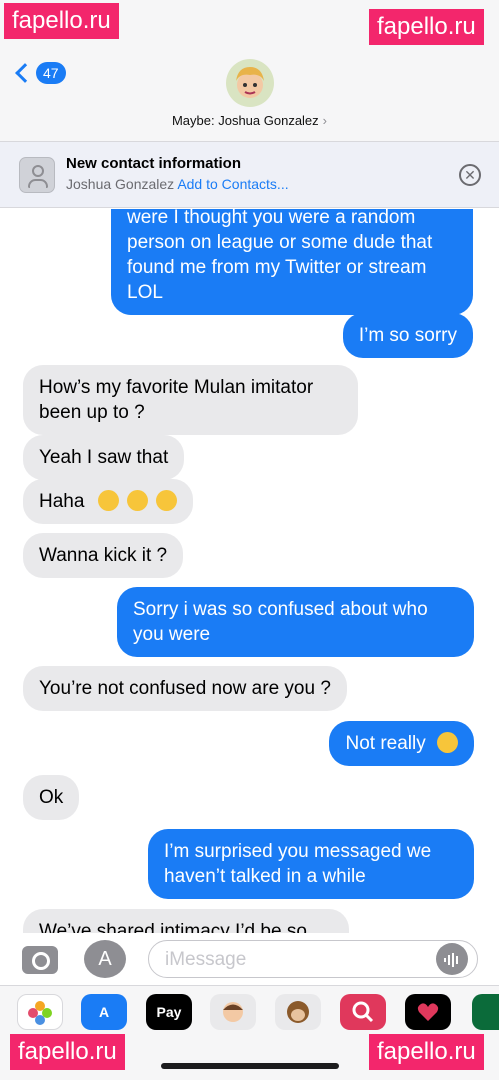 This screenshot has height=1080, width=499. I want to click on message-bubble-received: You’re not confused now are you ?, so click(185, 688).